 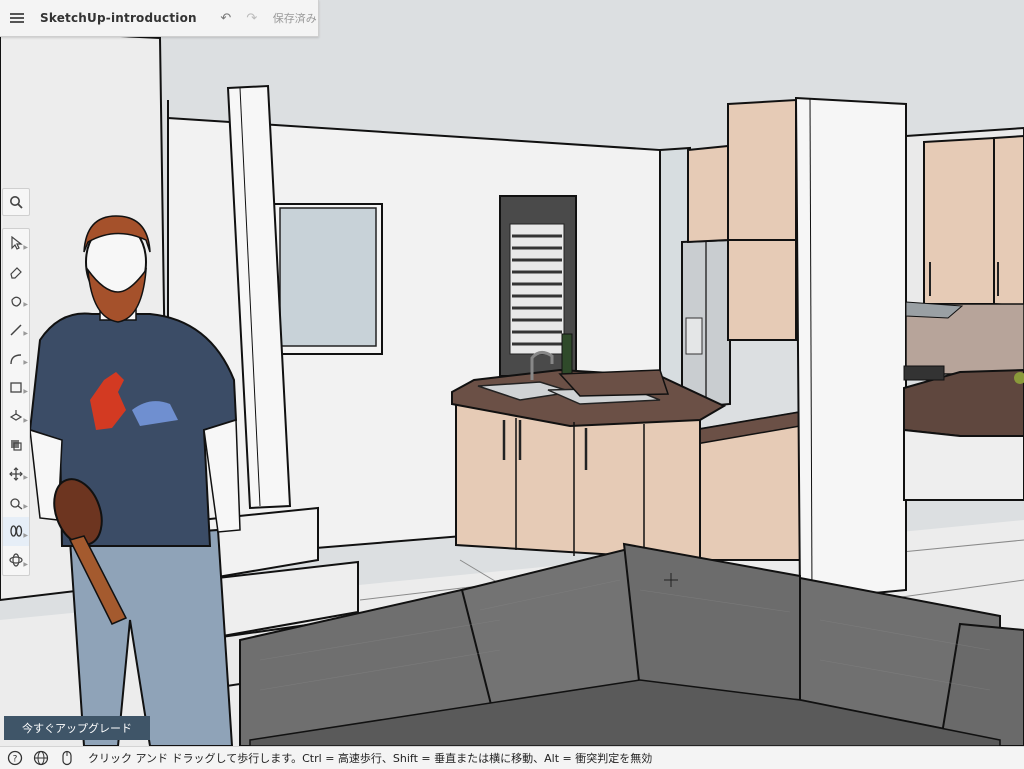 I want to click on orbit-icon, so click(x=16, y=560).